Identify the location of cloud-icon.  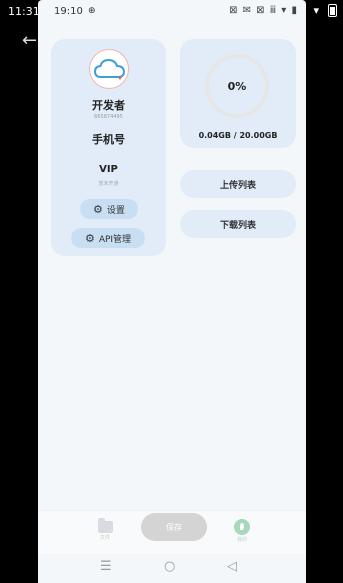
(109, 69).